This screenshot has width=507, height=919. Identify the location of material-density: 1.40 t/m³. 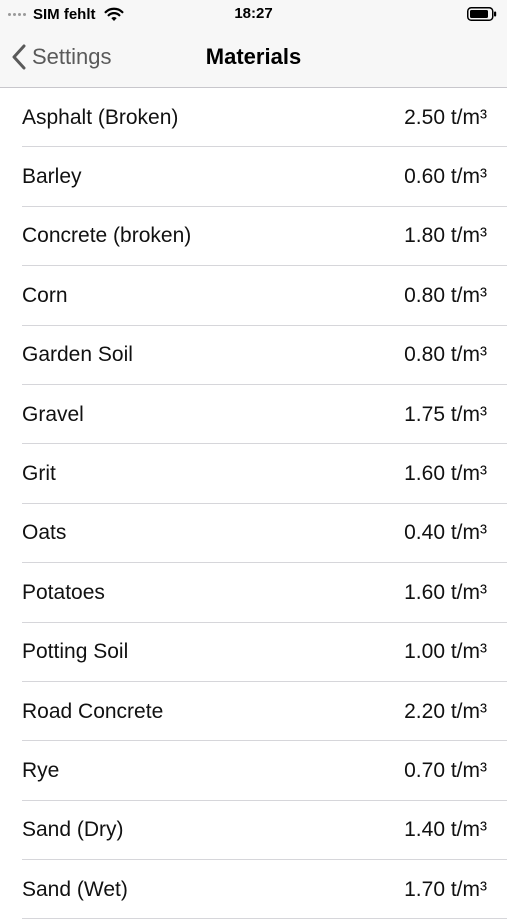
(445, 830).